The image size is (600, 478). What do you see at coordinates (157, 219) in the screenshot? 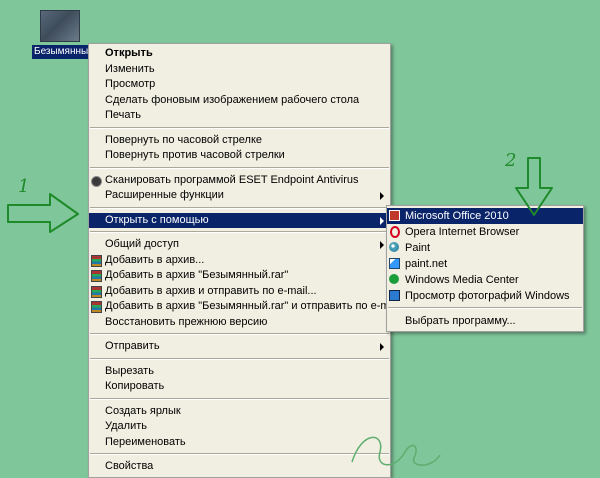
I see `menu-item-label: Открыть с помощью` at bounding box center [157, 219].